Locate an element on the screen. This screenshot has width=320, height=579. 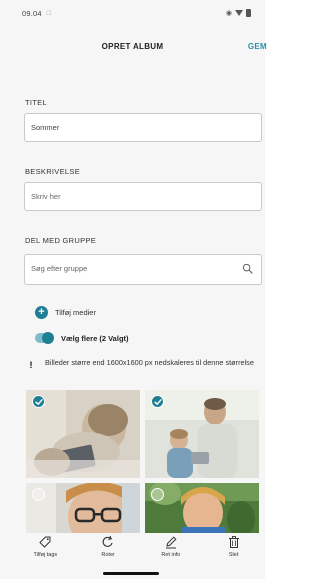
bottom-toolbar: Tilføj tags Roter Ret info Slet is located at coordinates (139, 551).